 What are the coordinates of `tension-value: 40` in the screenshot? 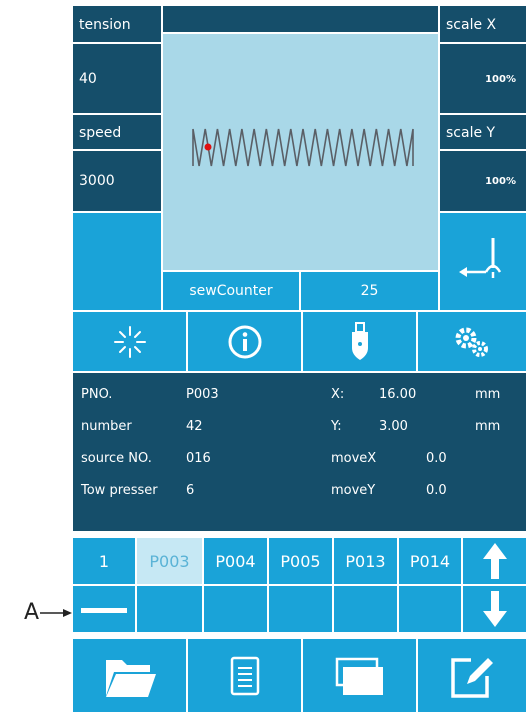 It's located at (88, 79).